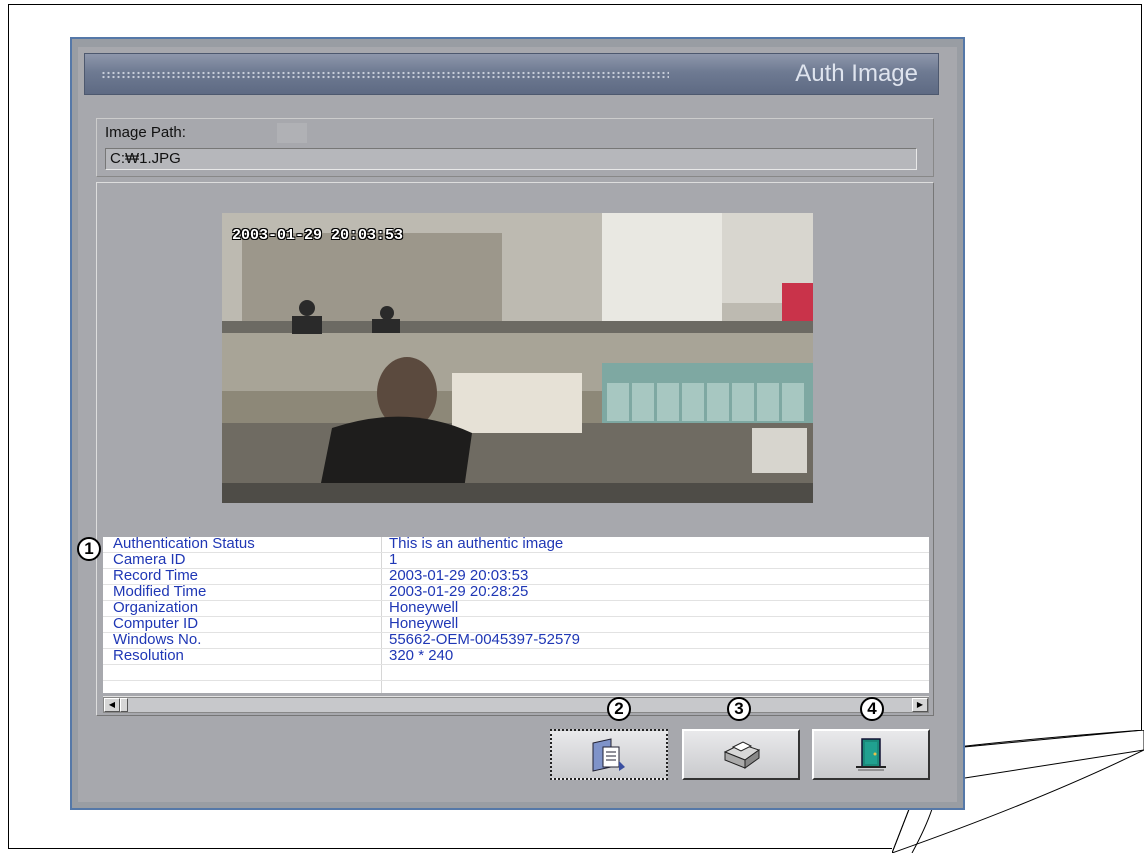  I want to click on info-value: 320 * 240, so click(421, 655).